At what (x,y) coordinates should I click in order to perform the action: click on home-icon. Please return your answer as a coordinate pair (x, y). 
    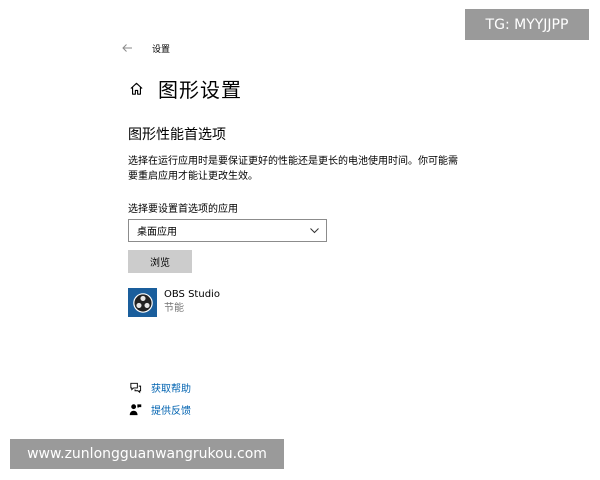
    Looking at the image, I should click on (136, 88).